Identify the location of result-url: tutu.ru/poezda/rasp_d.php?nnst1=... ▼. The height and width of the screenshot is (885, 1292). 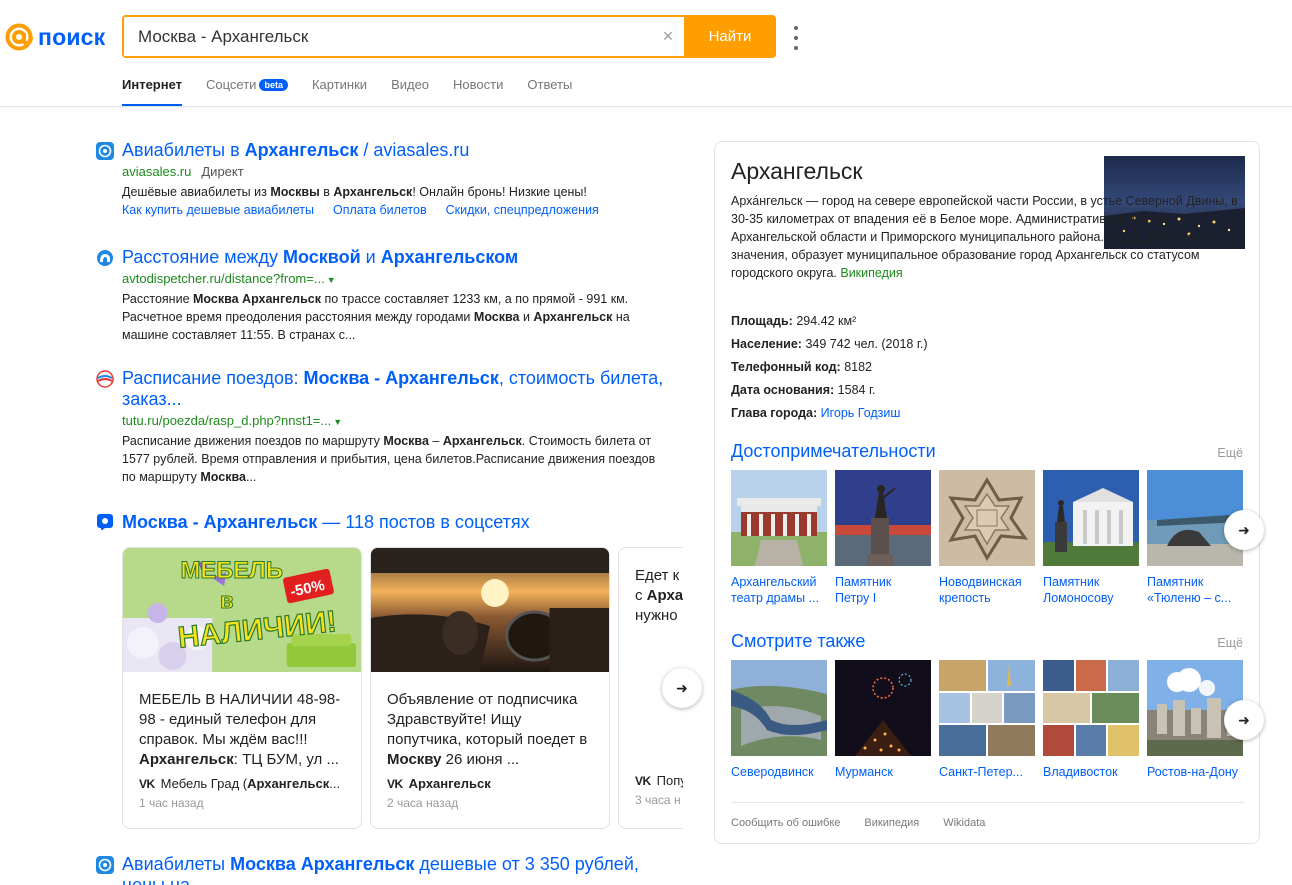
(404, 420).